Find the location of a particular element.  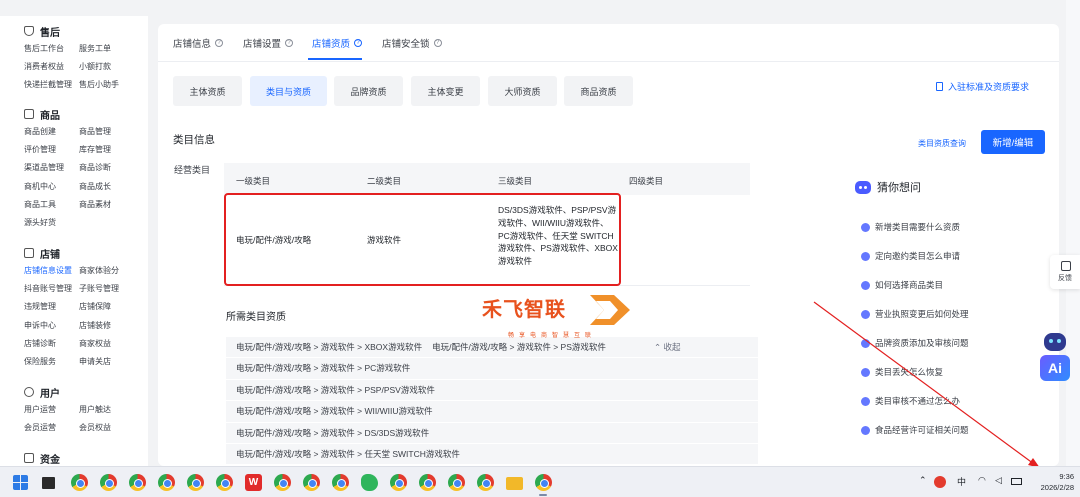

column-header: 二级类目 is located at coordinates (384, 181).